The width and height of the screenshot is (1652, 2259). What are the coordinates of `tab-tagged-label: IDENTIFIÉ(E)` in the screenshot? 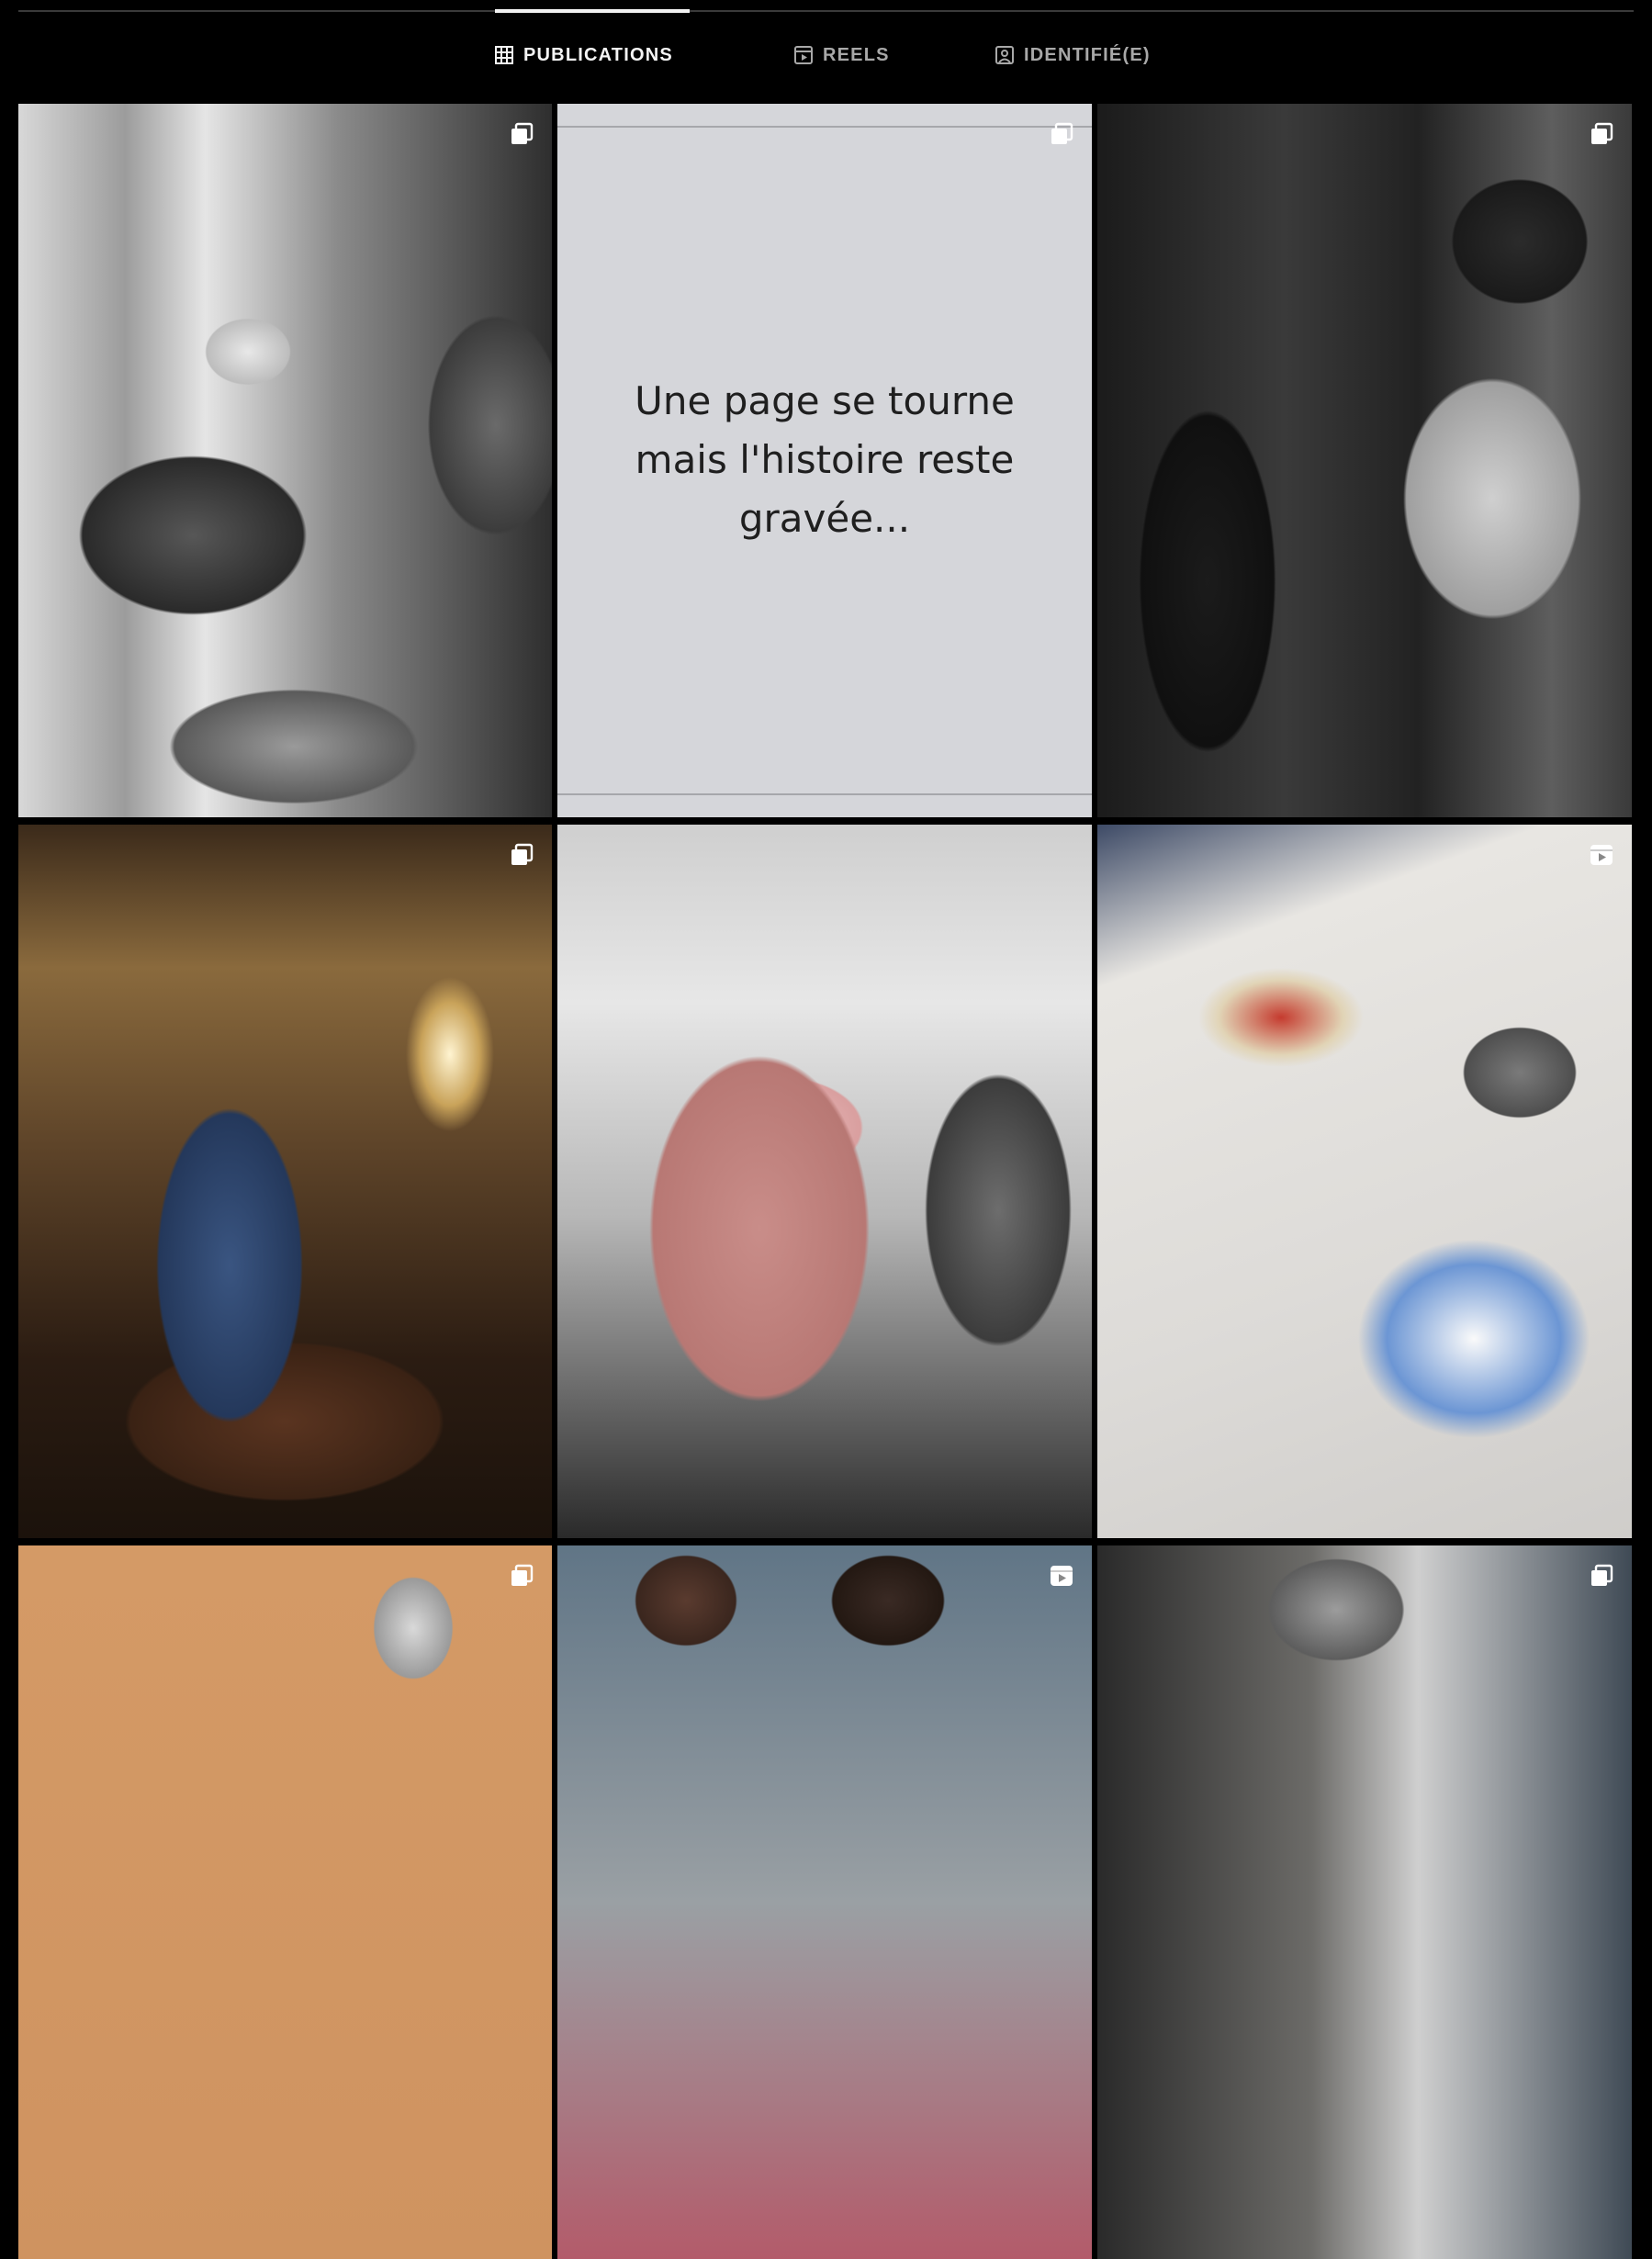 It's located at (1087, 54).